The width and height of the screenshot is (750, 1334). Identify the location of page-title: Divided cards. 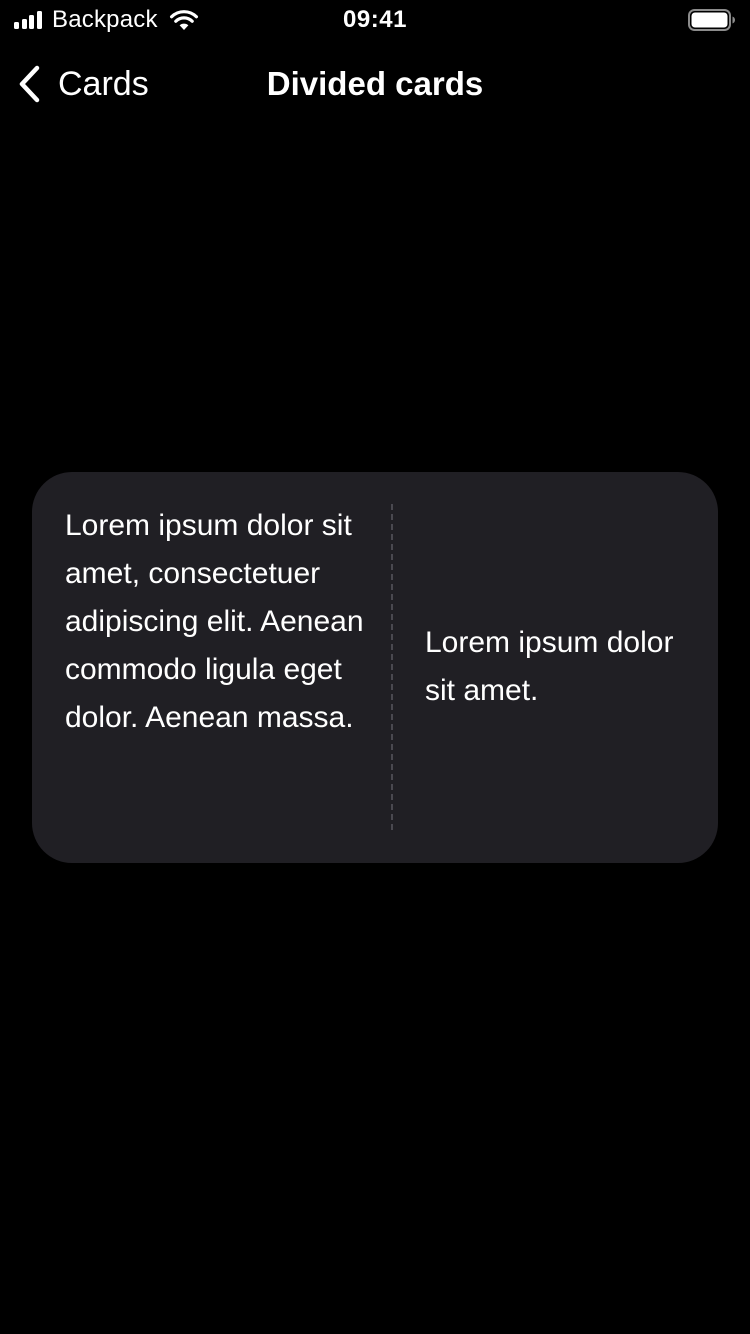
(375, 83).